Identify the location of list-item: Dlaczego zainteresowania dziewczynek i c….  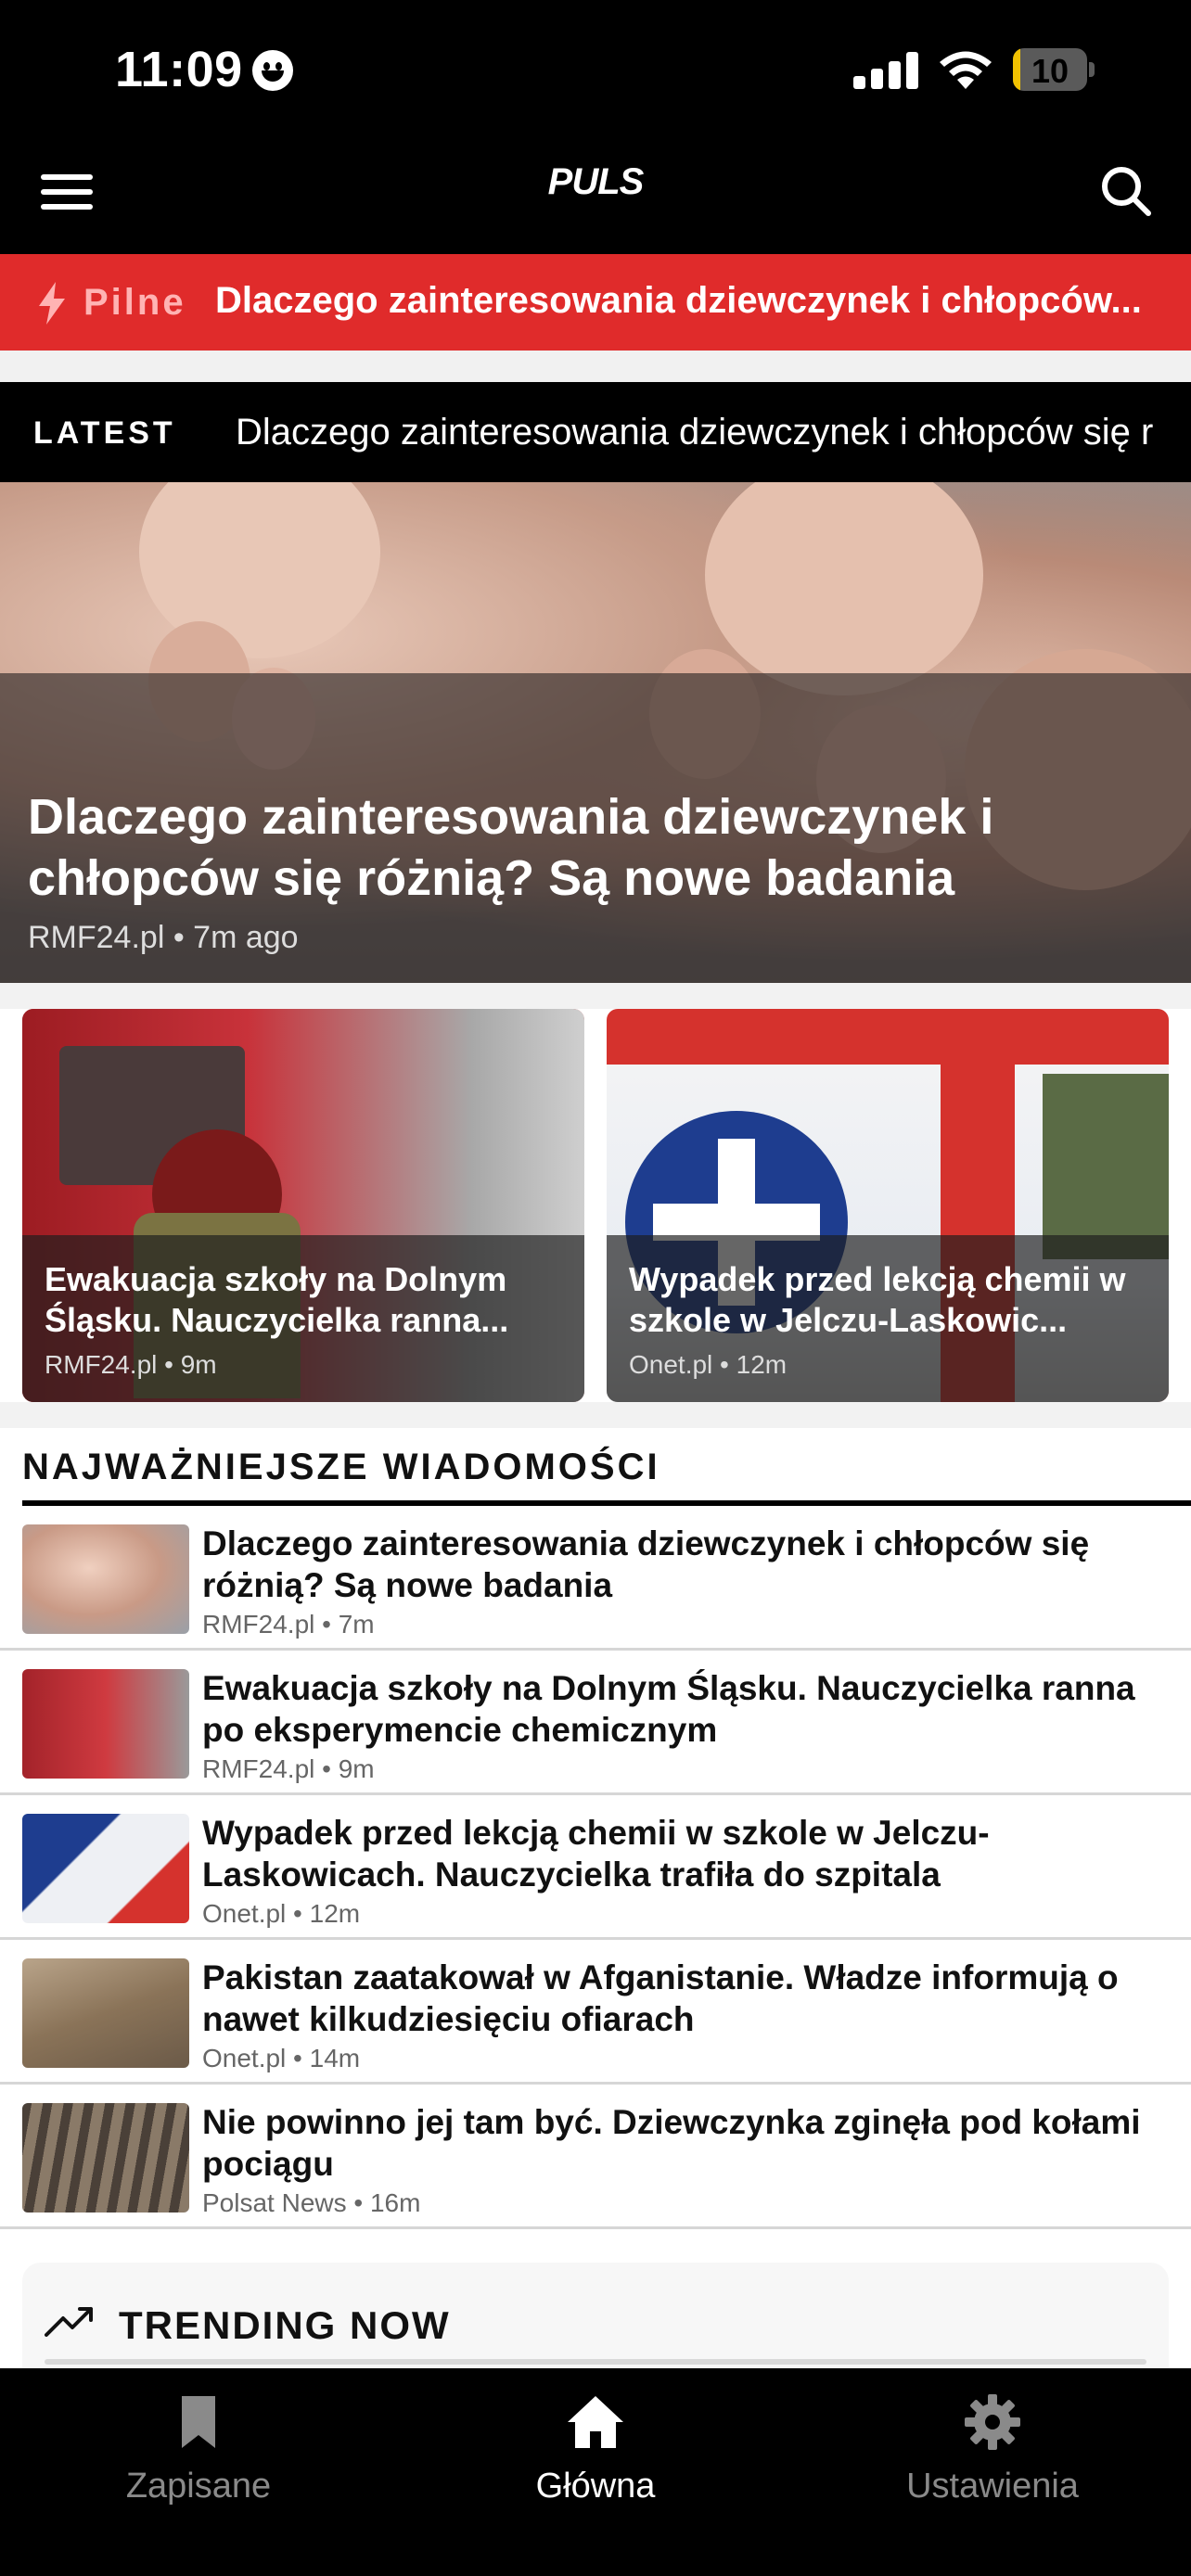
(595, 1578).